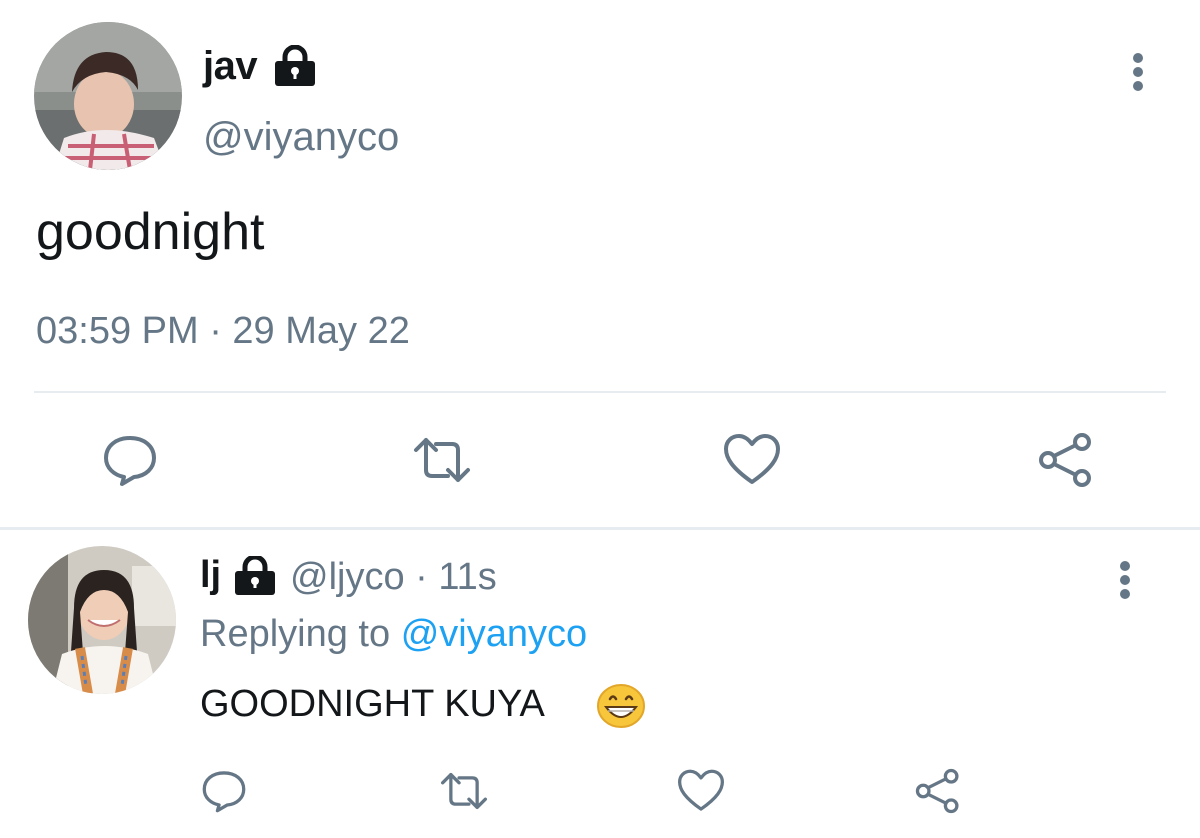 The height and width of the screenshot is (838, 1200). I want to click on replying-to: Replying to @viyanyco, so click(393, 634).